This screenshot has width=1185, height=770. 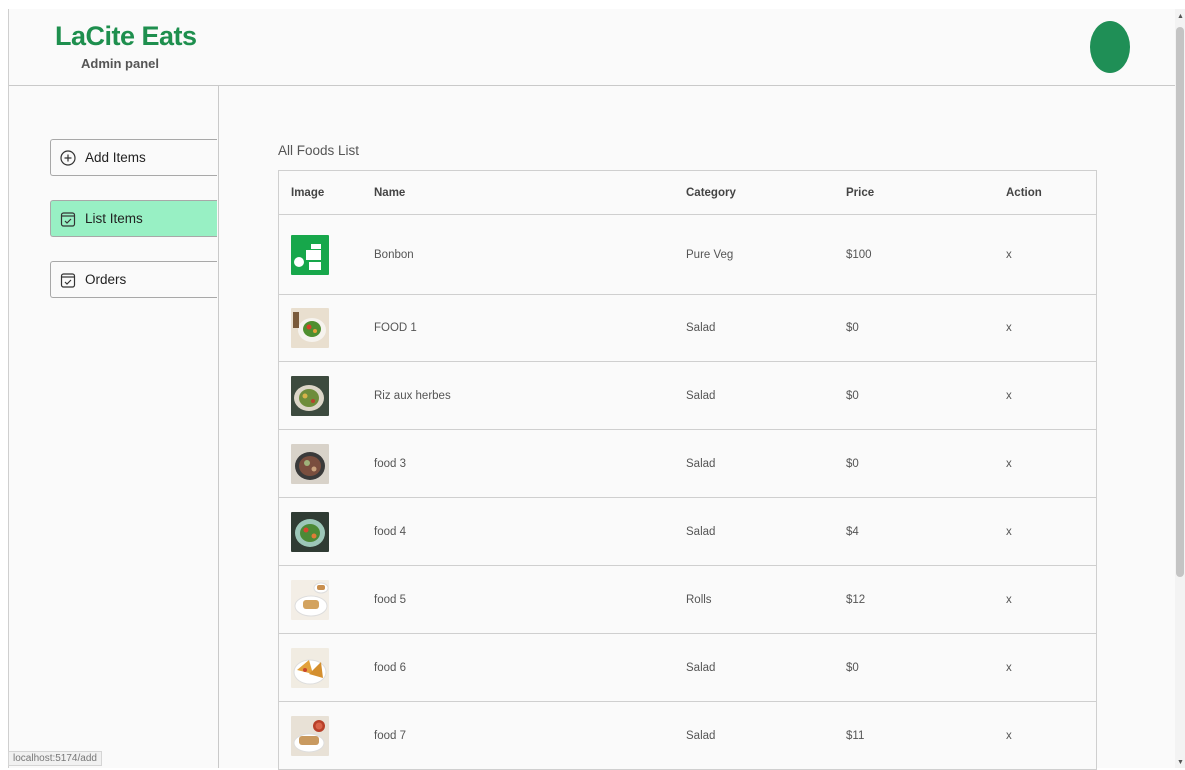 I want to click on table-header: Image Name Category Price Action, so click(x=687, y=193).